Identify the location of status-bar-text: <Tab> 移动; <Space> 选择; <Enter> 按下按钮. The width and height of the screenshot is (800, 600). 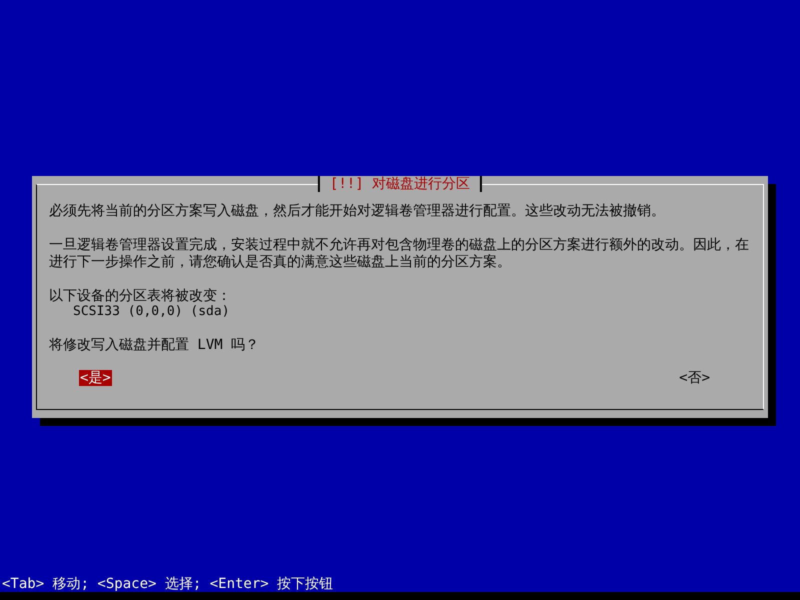
(400, 584).